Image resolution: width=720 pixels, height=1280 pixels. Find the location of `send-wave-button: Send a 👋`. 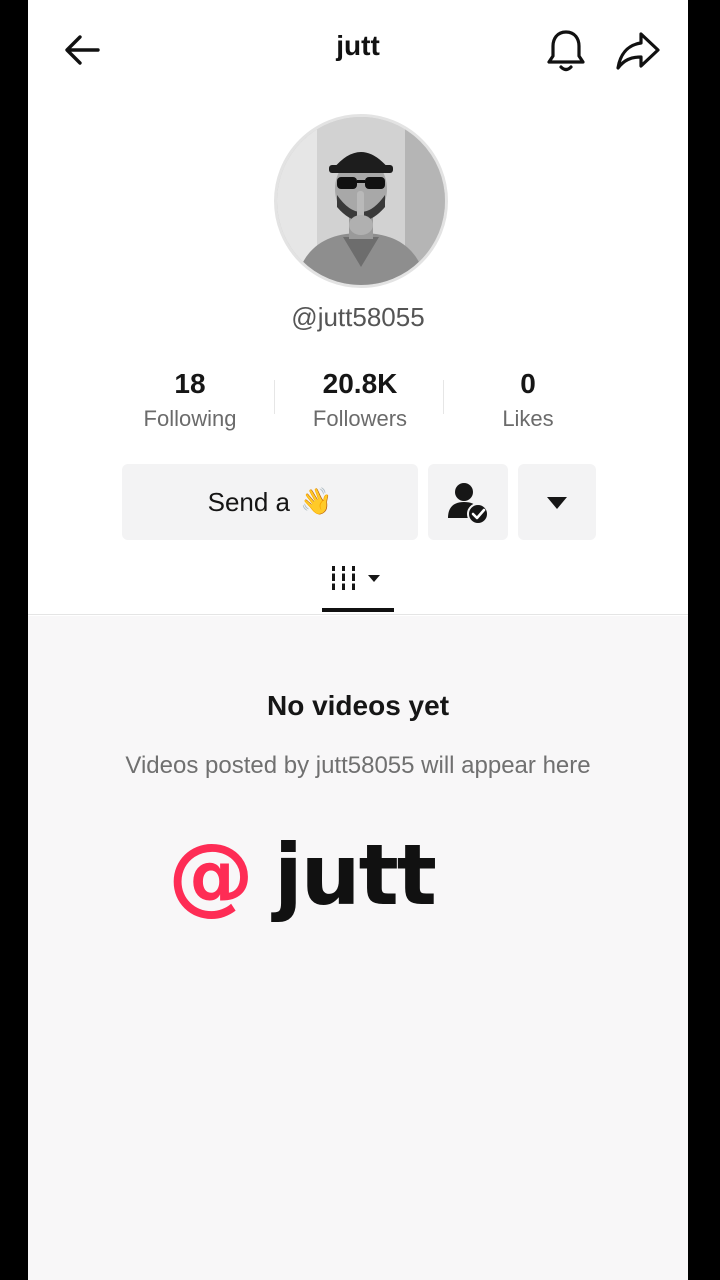

send-wave-button: Send a 👋 is located at coordinates (270, 502).